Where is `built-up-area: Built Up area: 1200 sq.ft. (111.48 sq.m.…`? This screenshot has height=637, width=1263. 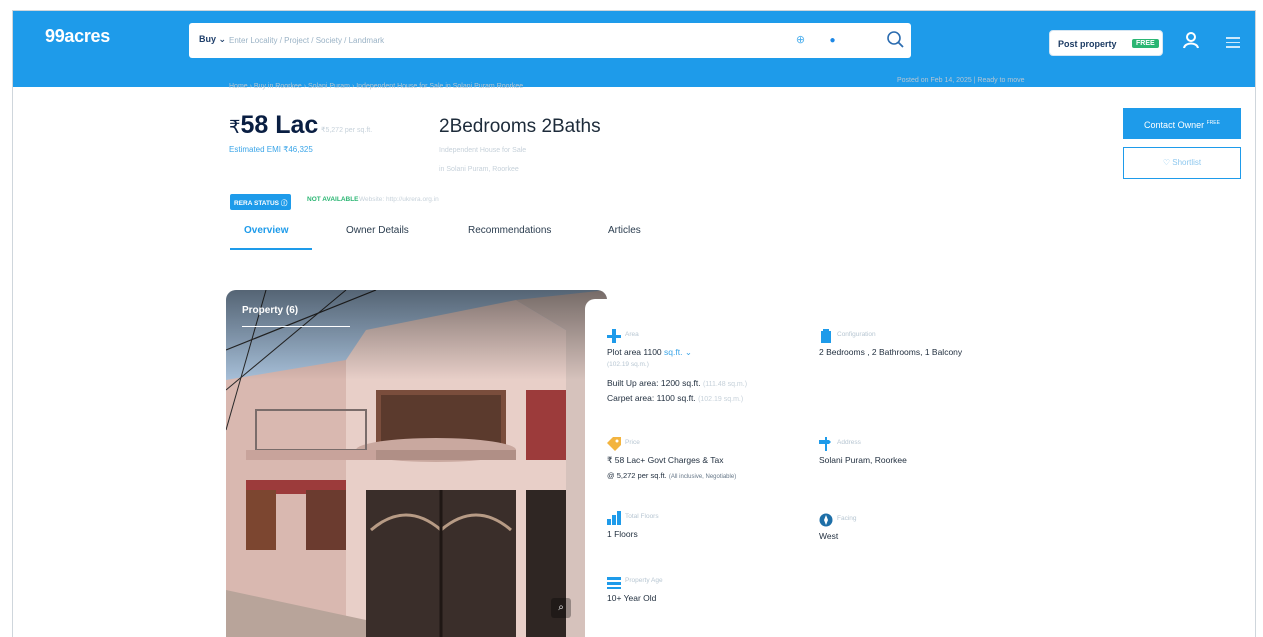 built-up-area: Built Up area: 1200 sq.ft. (111.48 sq.m.… is located at coordinates (677, 383).